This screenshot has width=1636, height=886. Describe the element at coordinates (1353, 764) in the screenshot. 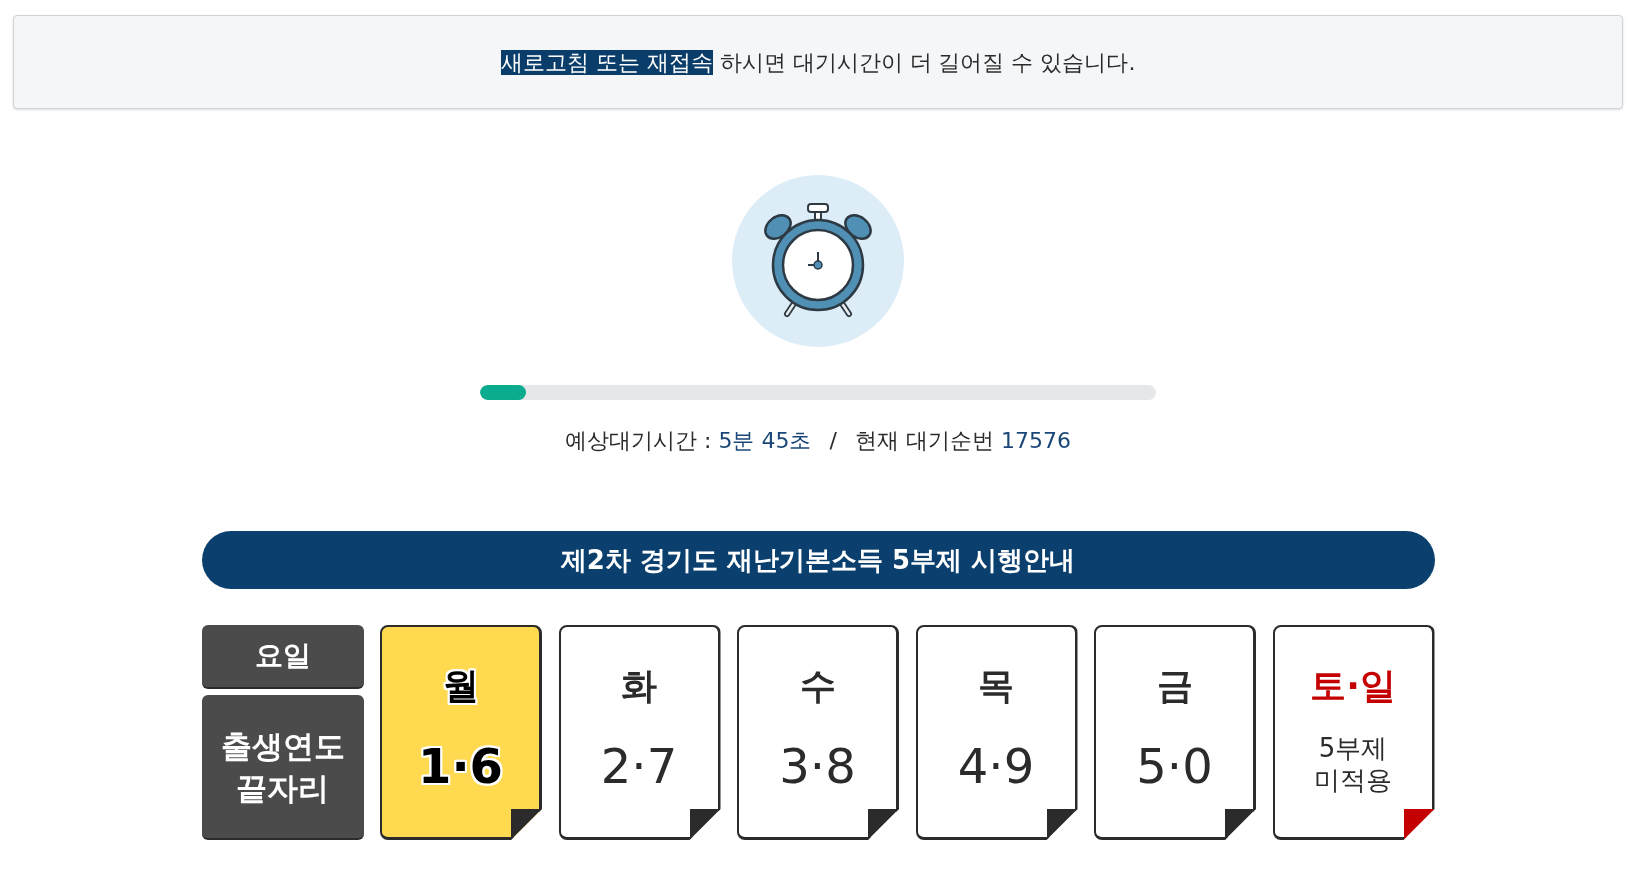

I see `note-text: 5부제 미적용` at that location.